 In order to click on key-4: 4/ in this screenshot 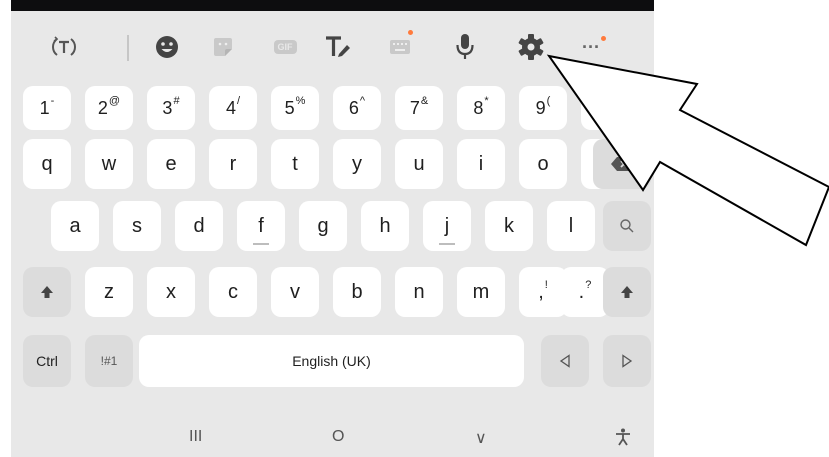, I will do `click(233, 108)`.